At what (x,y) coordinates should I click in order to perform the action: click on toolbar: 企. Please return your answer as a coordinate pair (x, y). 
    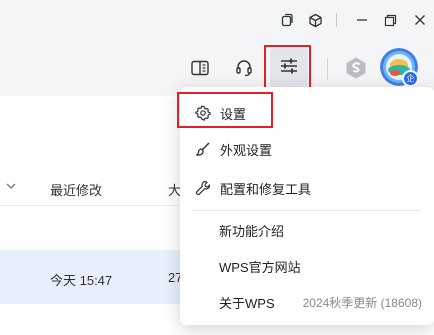
    Looking at the image, I should click on (217, 68).